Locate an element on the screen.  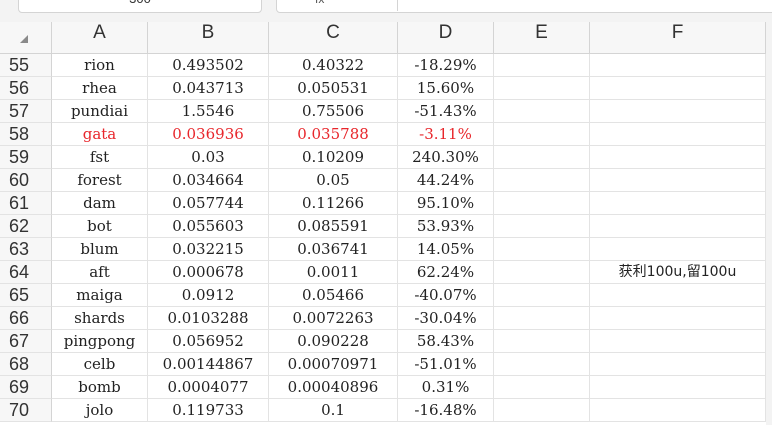
cell-c: 0.035788 is located at coordinates (333, 134).